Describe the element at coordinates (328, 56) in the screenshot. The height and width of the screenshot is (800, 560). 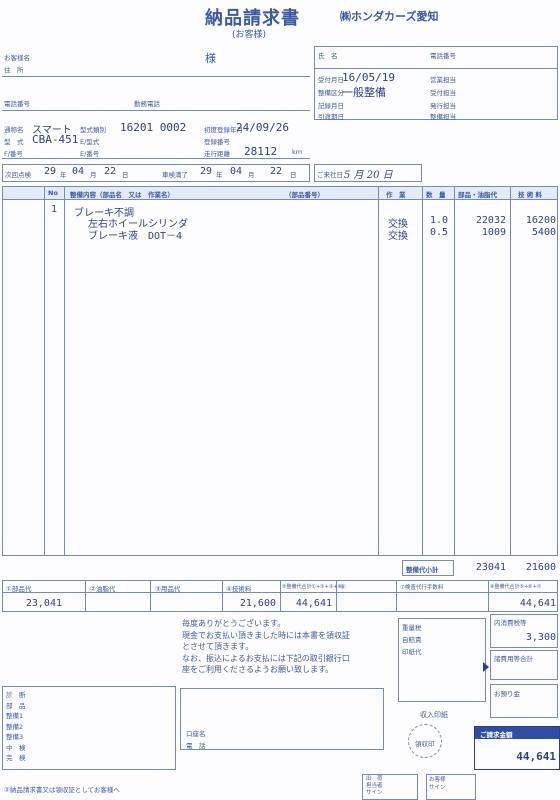
I see `info-name-label: 氏 名` at that location.